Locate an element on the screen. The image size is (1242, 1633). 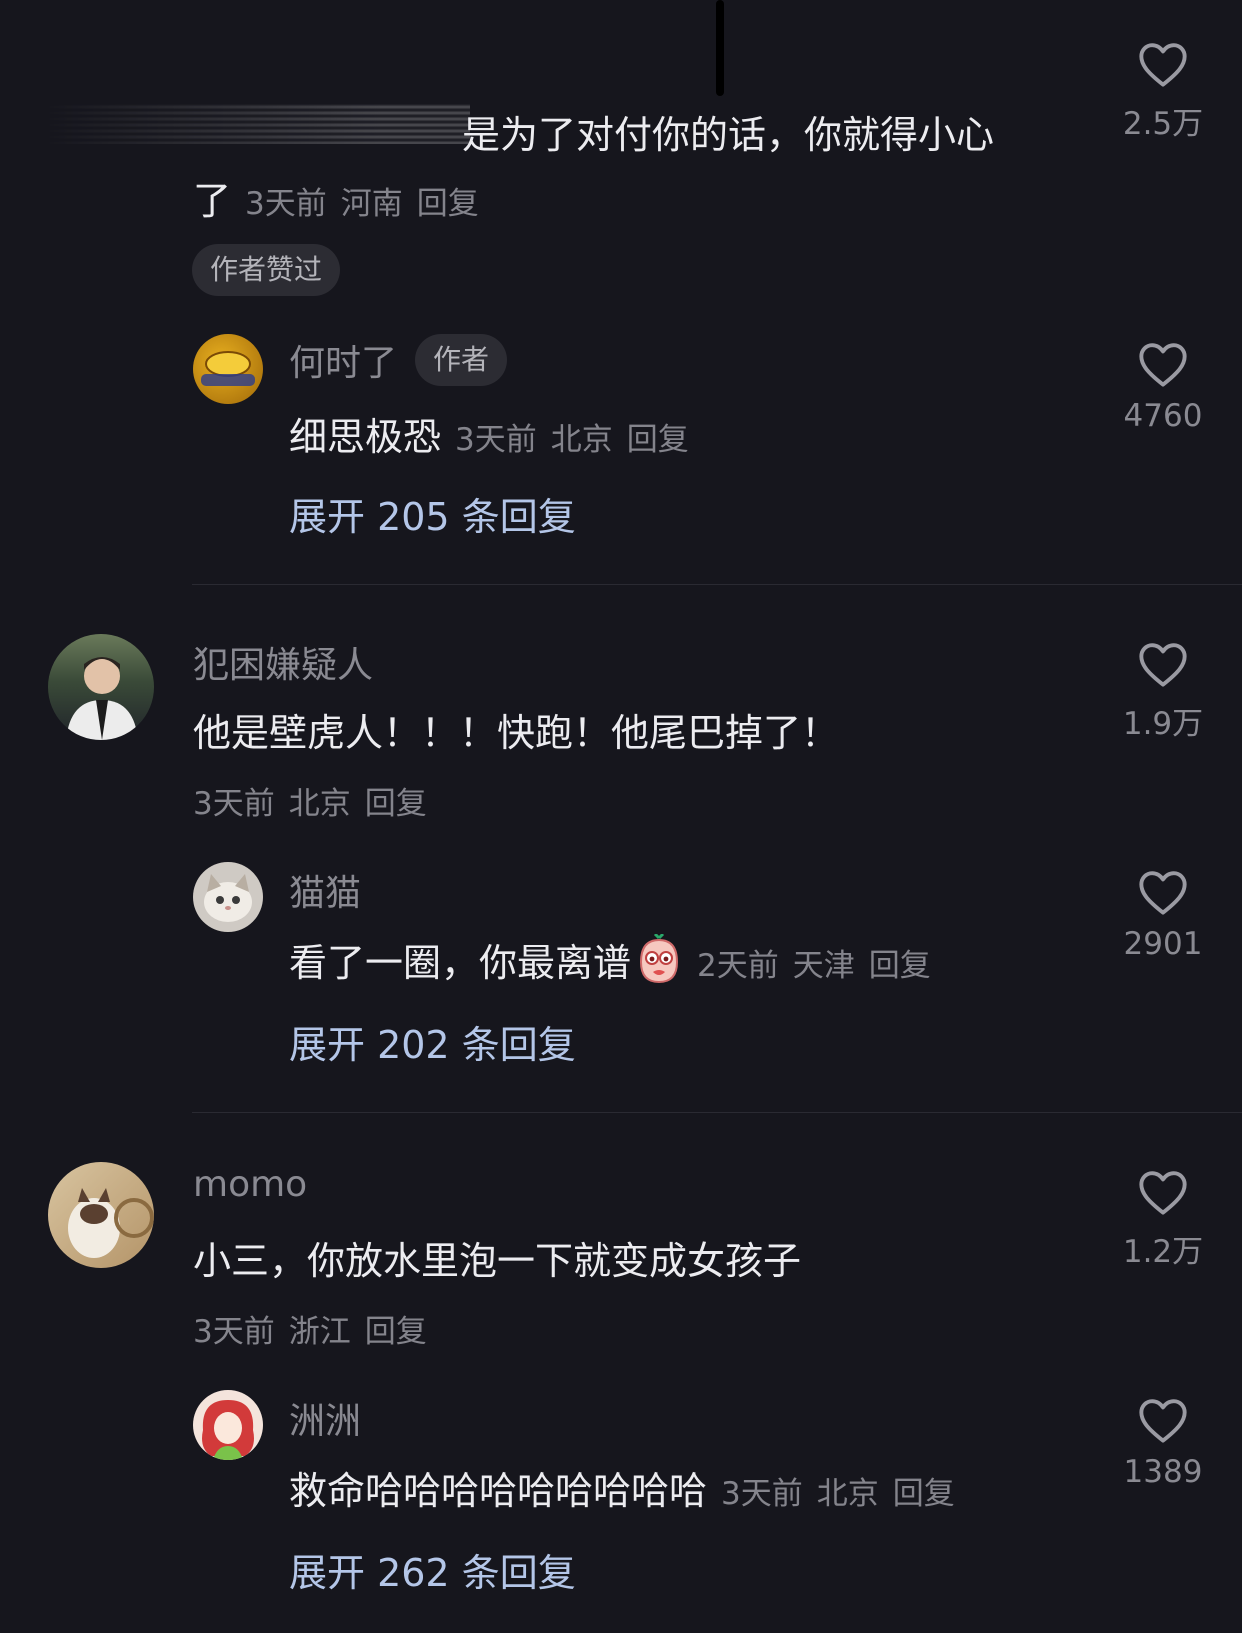
reply-text: 细思极恐 is located at coordinates (365, 437).